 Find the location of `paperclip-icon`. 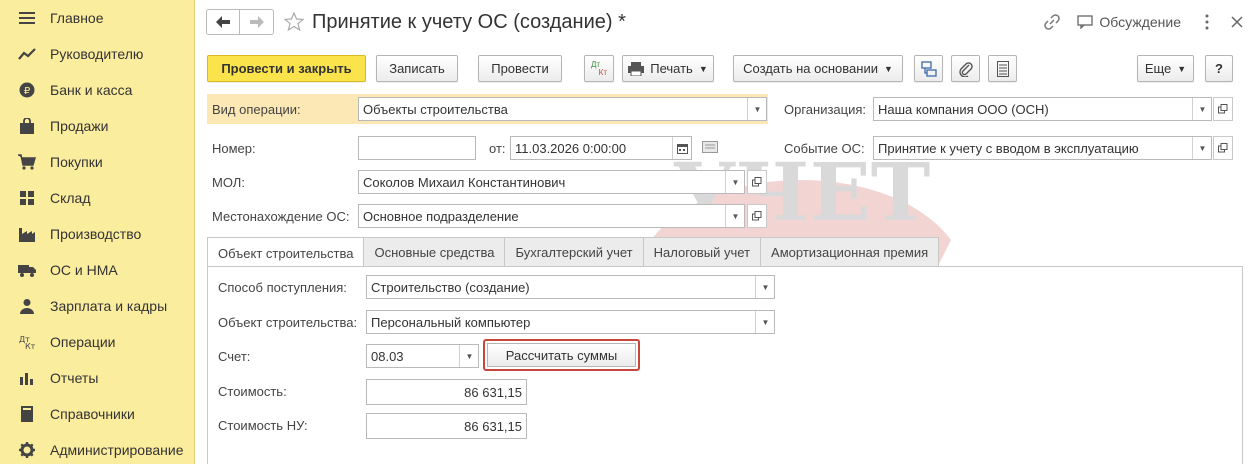

paperclip-icon is located at coordinates (965, 69).